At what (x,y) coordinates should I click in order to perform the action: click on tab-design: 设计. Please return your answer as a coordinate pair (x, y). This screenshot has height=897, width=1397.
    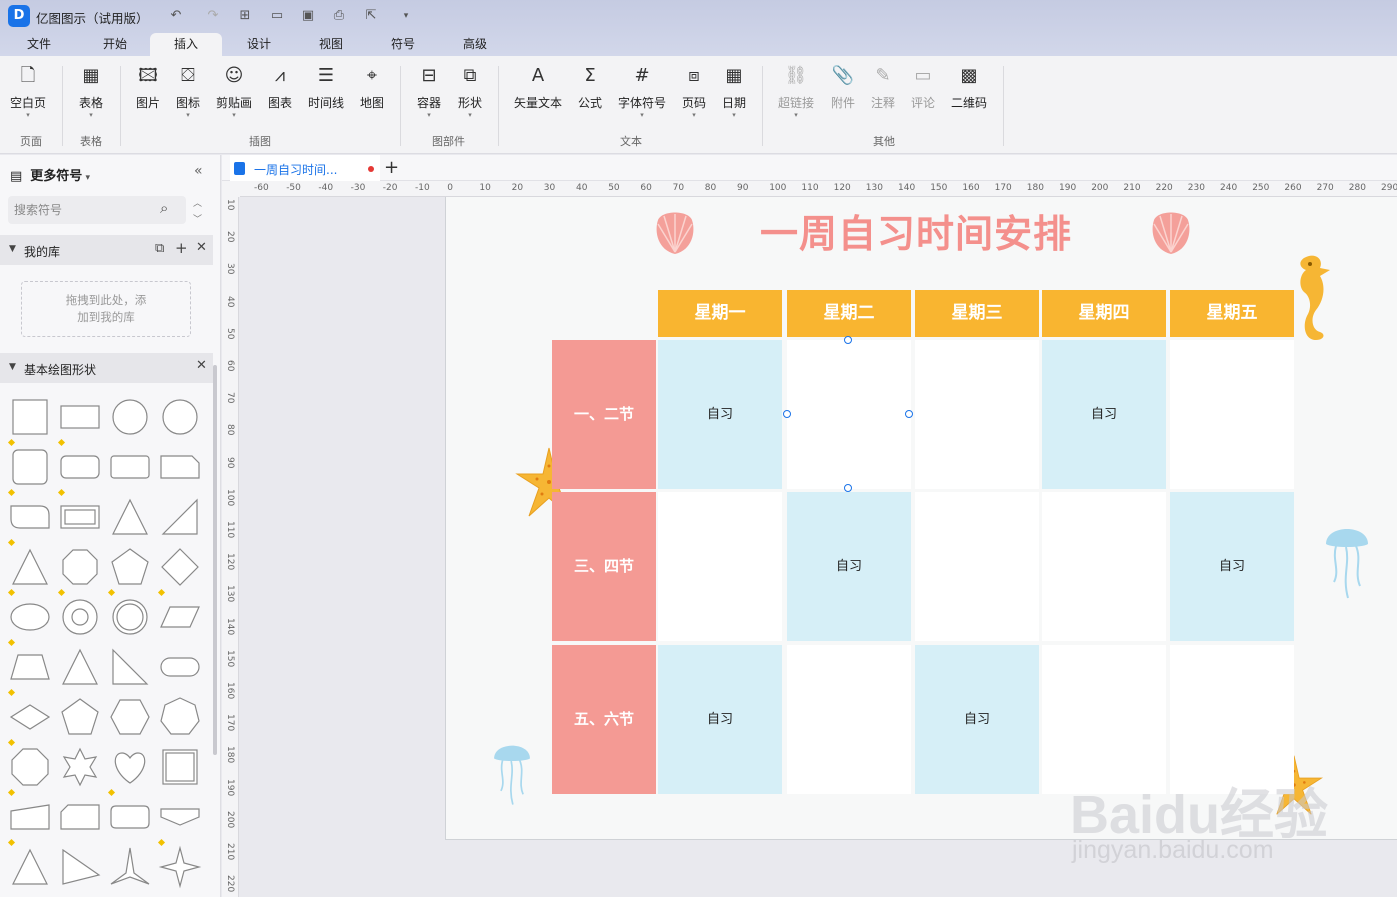
    Looking at the image, I should click on (259, 44).